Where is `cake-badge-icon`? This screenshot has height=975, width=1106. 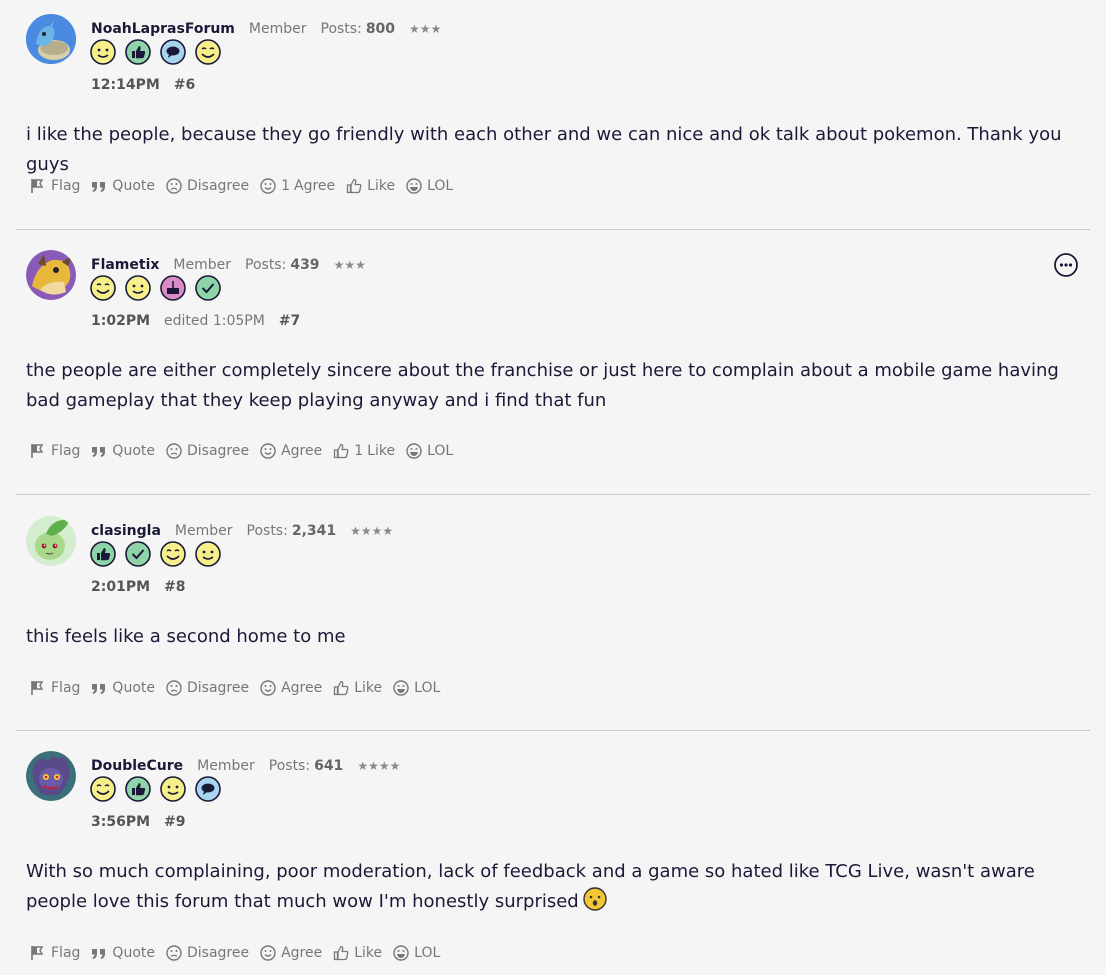 cake-badge-icon is located at coordinates (173, 288).